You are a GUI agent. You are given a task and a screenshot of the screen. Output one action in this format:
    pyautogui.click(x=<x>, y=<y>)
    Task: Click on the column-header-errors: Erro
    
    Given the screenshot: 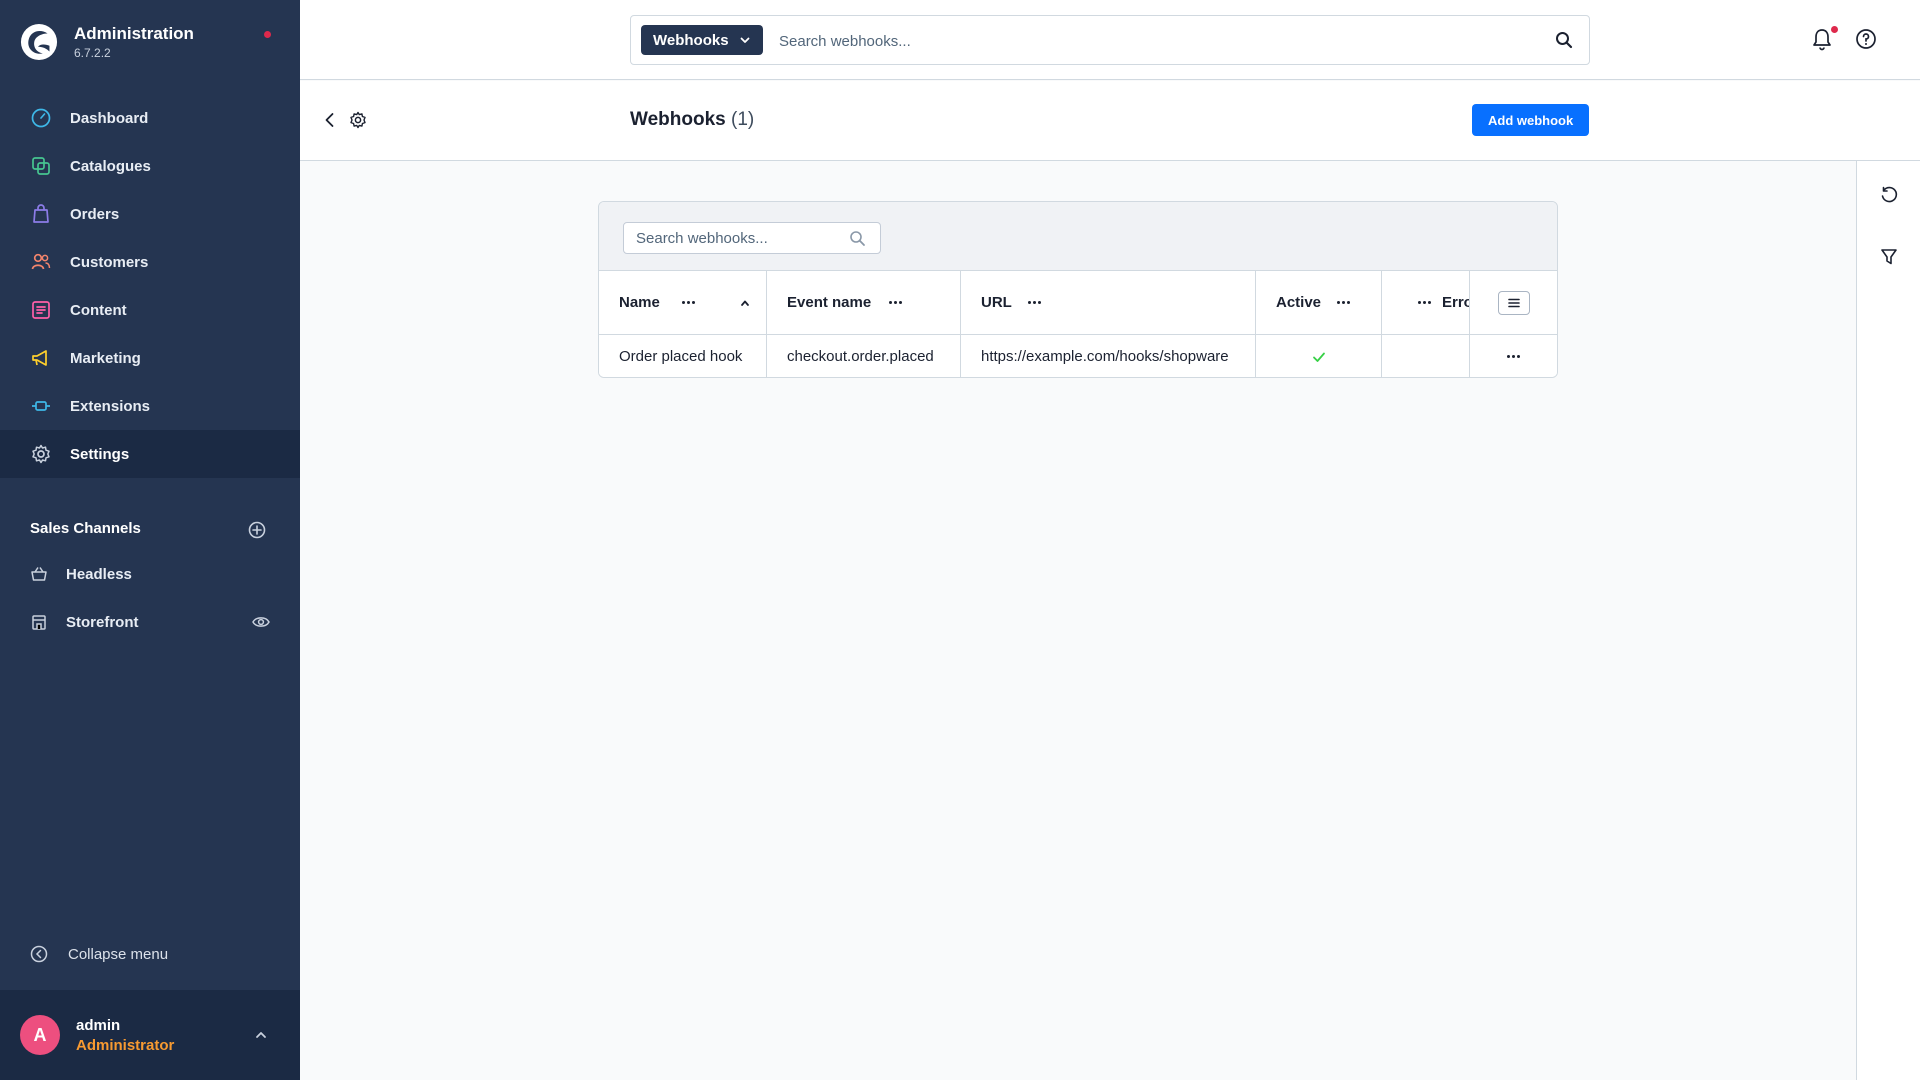 What is the action you would take?
    pyautogui.click(x=1426, y=303)
    